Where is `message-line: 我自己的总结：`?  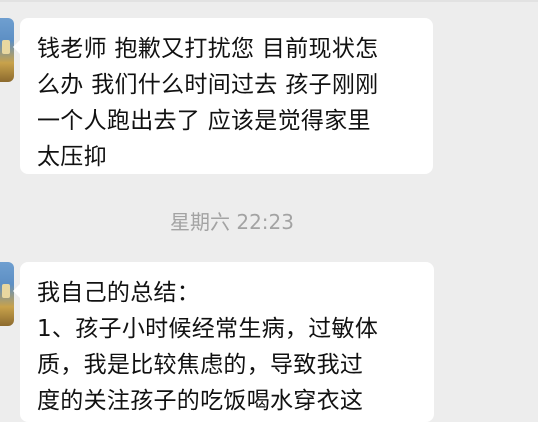
message-line: 我自己的总结： is located at coordinates (119, 293).